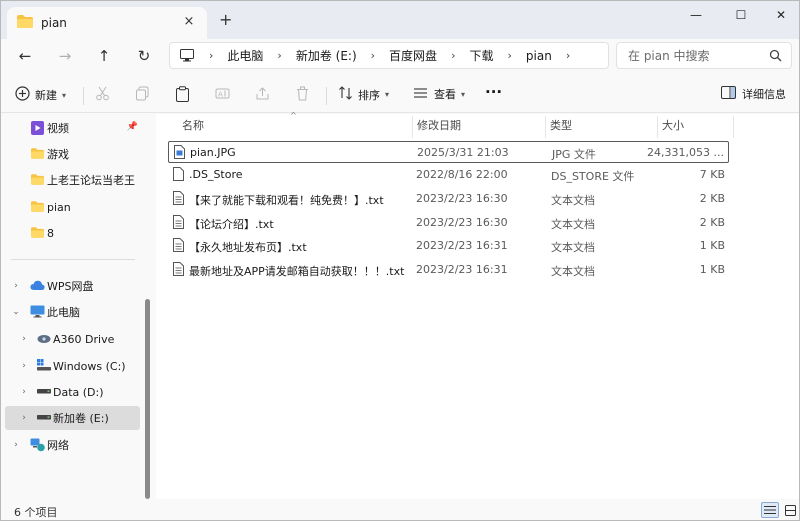 The height and width of the screenshot is (521, 800). I want to click on column-header-size: 大小, so click(673, 126).